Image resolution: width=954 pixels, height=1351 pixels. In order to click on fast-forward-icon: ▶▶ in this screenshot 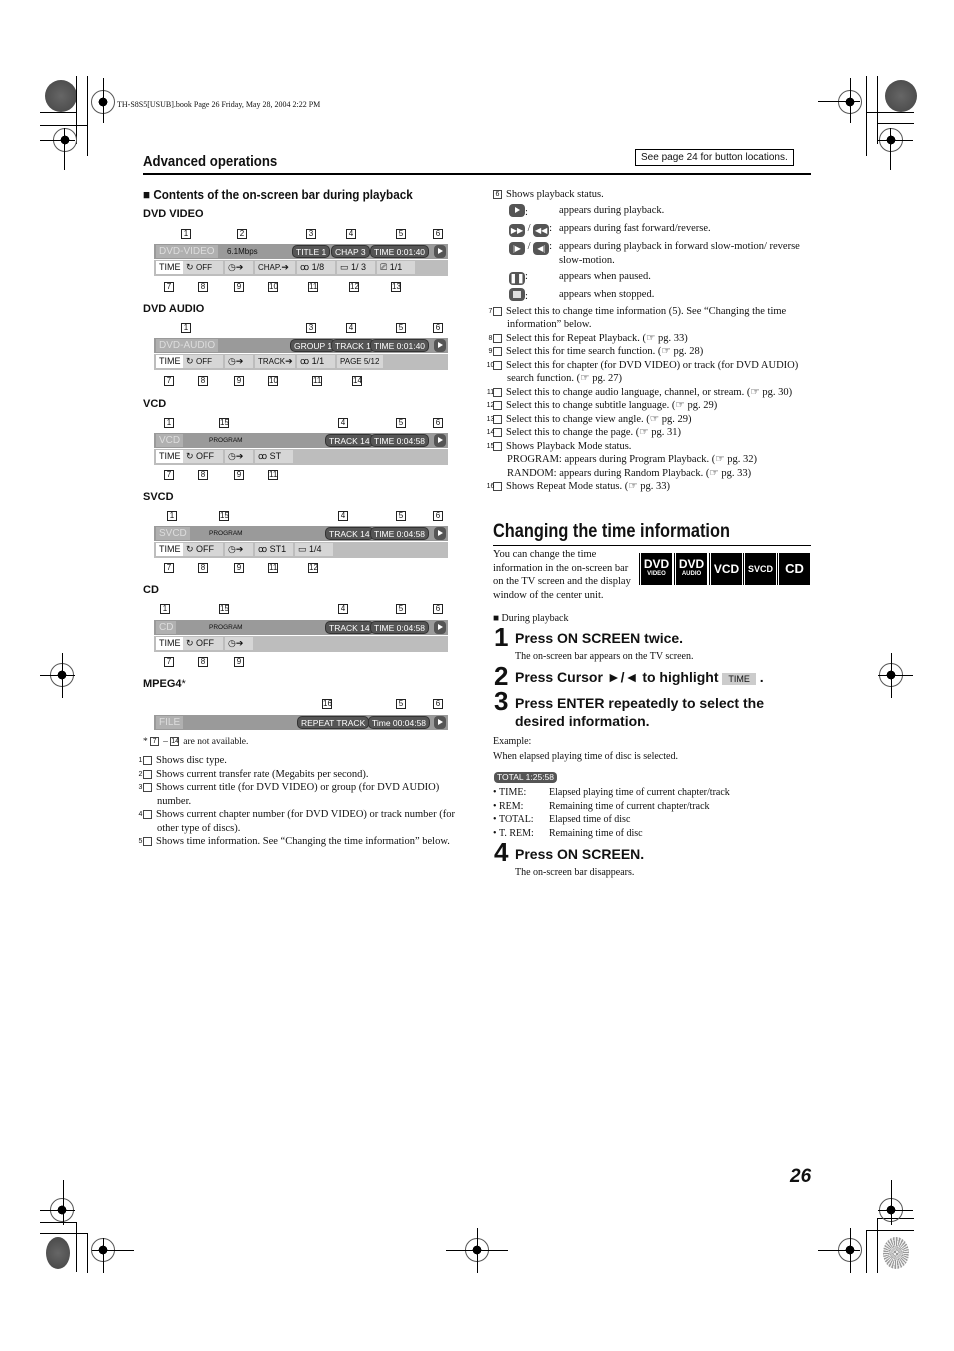, I will do `click(517, 230)`.